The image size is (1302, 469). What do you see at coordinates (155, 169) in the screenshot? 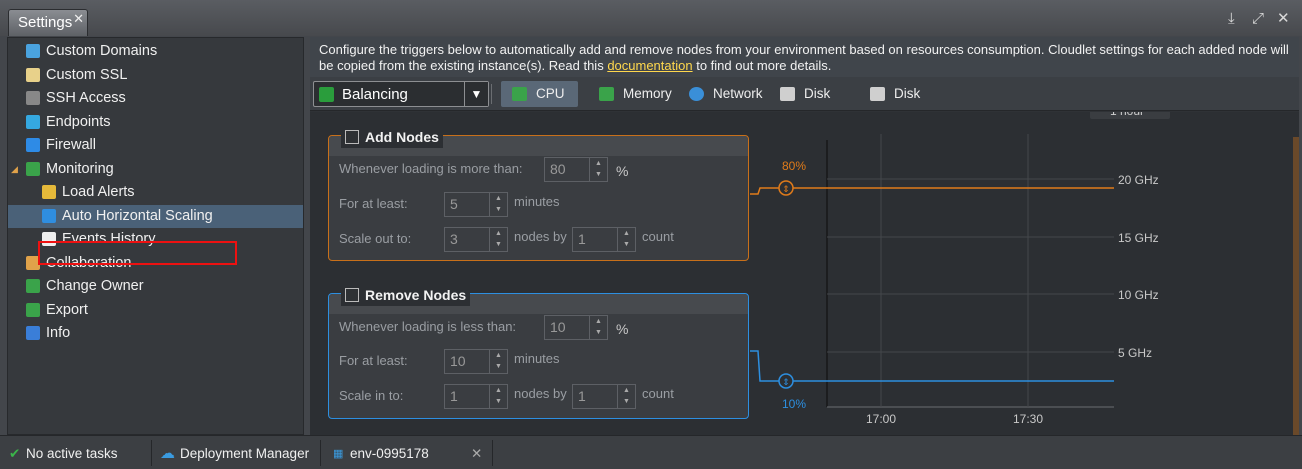
I see `sidebar-item-monitoring: Monitoring ◢` at bounding box center [155, 169].